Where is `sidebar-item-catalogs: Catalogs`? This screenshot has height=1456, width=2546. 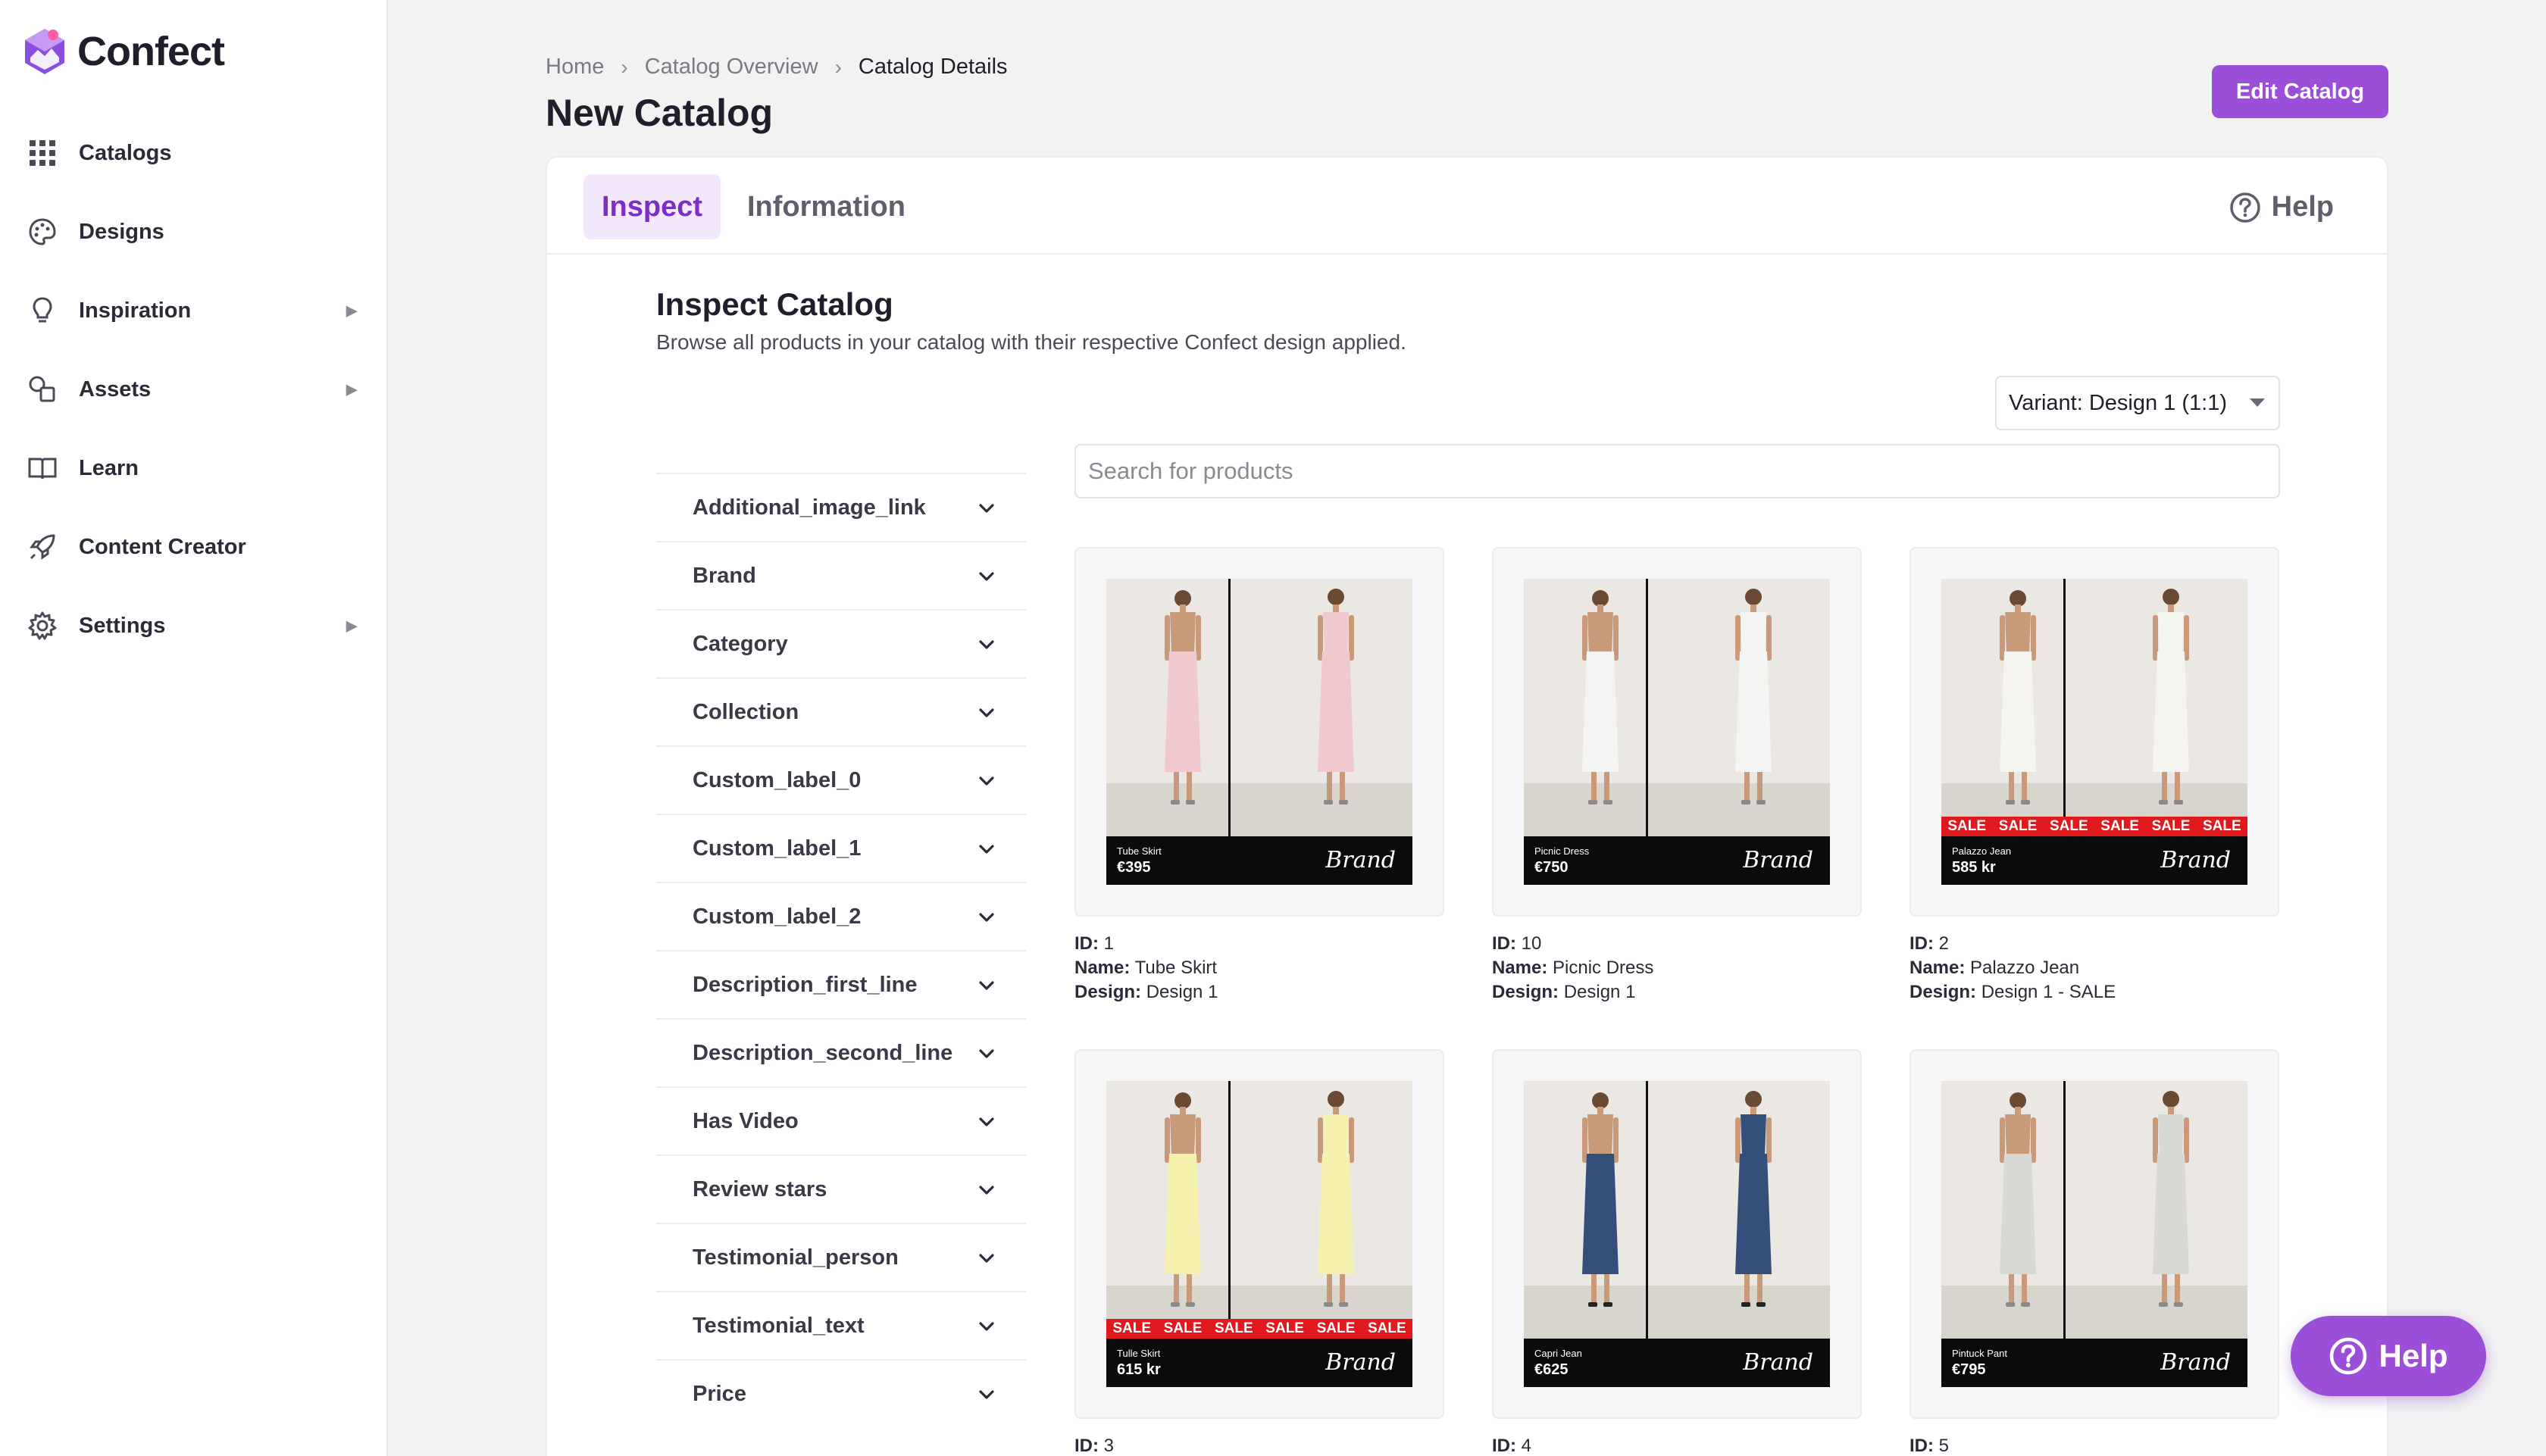
sidebar-item-catalogs: Catalogs is located at coordinates (193, 153).